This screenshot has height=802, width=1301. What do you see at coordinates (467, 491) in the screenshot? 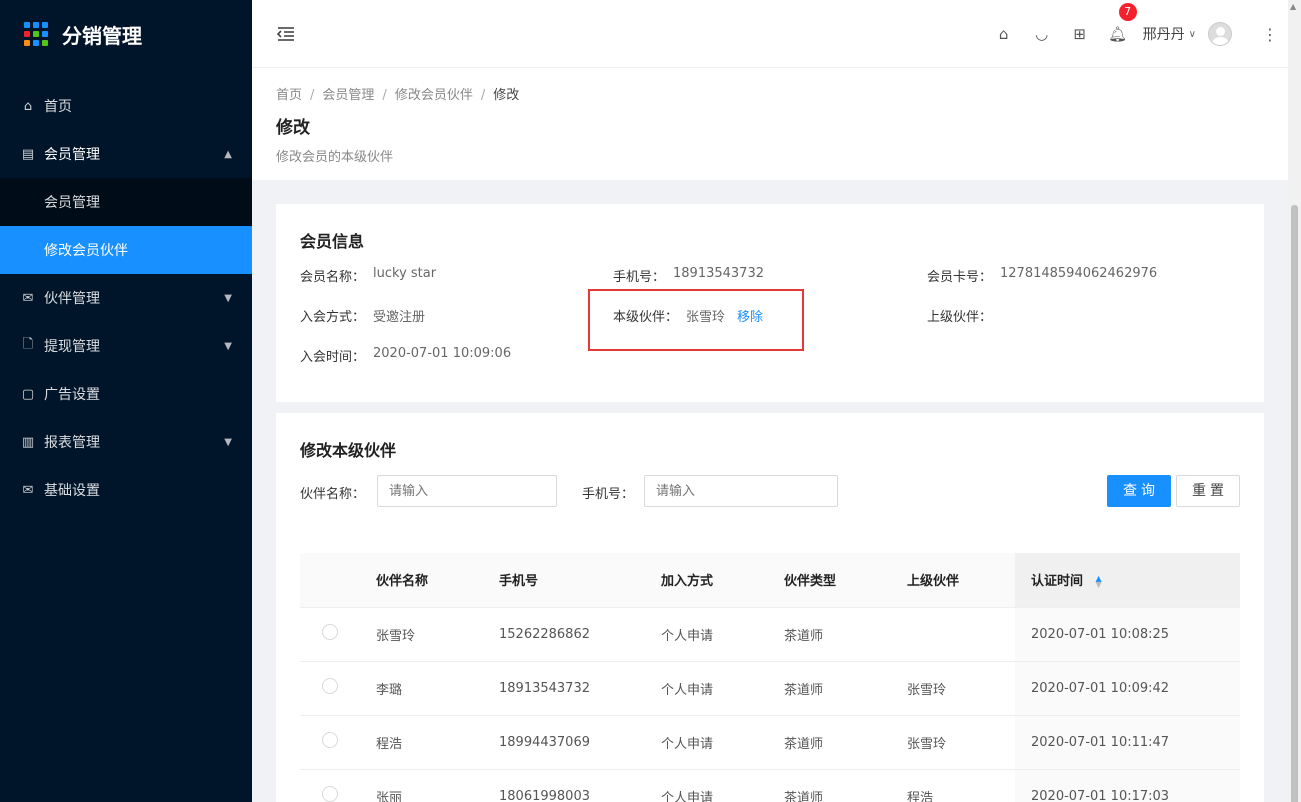
I see `partner-name-input` at bounding box center [467, 491].